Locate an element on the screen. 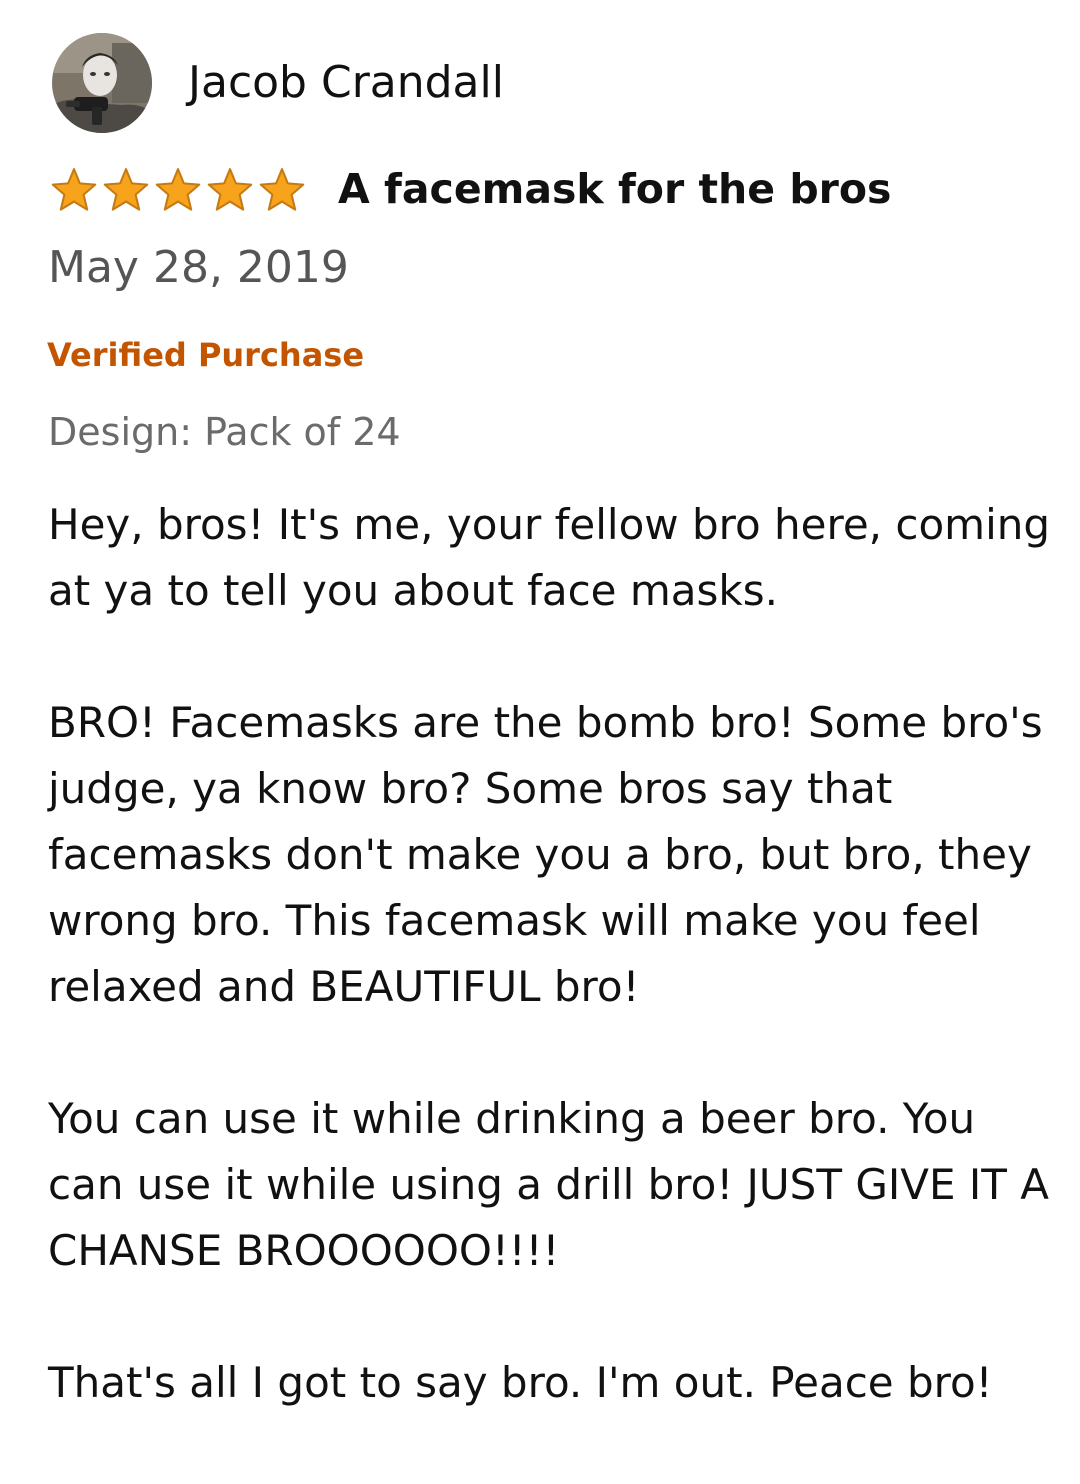 This screenshot has height=1484, width=1080. reviewer-name: Jacob Crandall is located at coordinates (346, 83).